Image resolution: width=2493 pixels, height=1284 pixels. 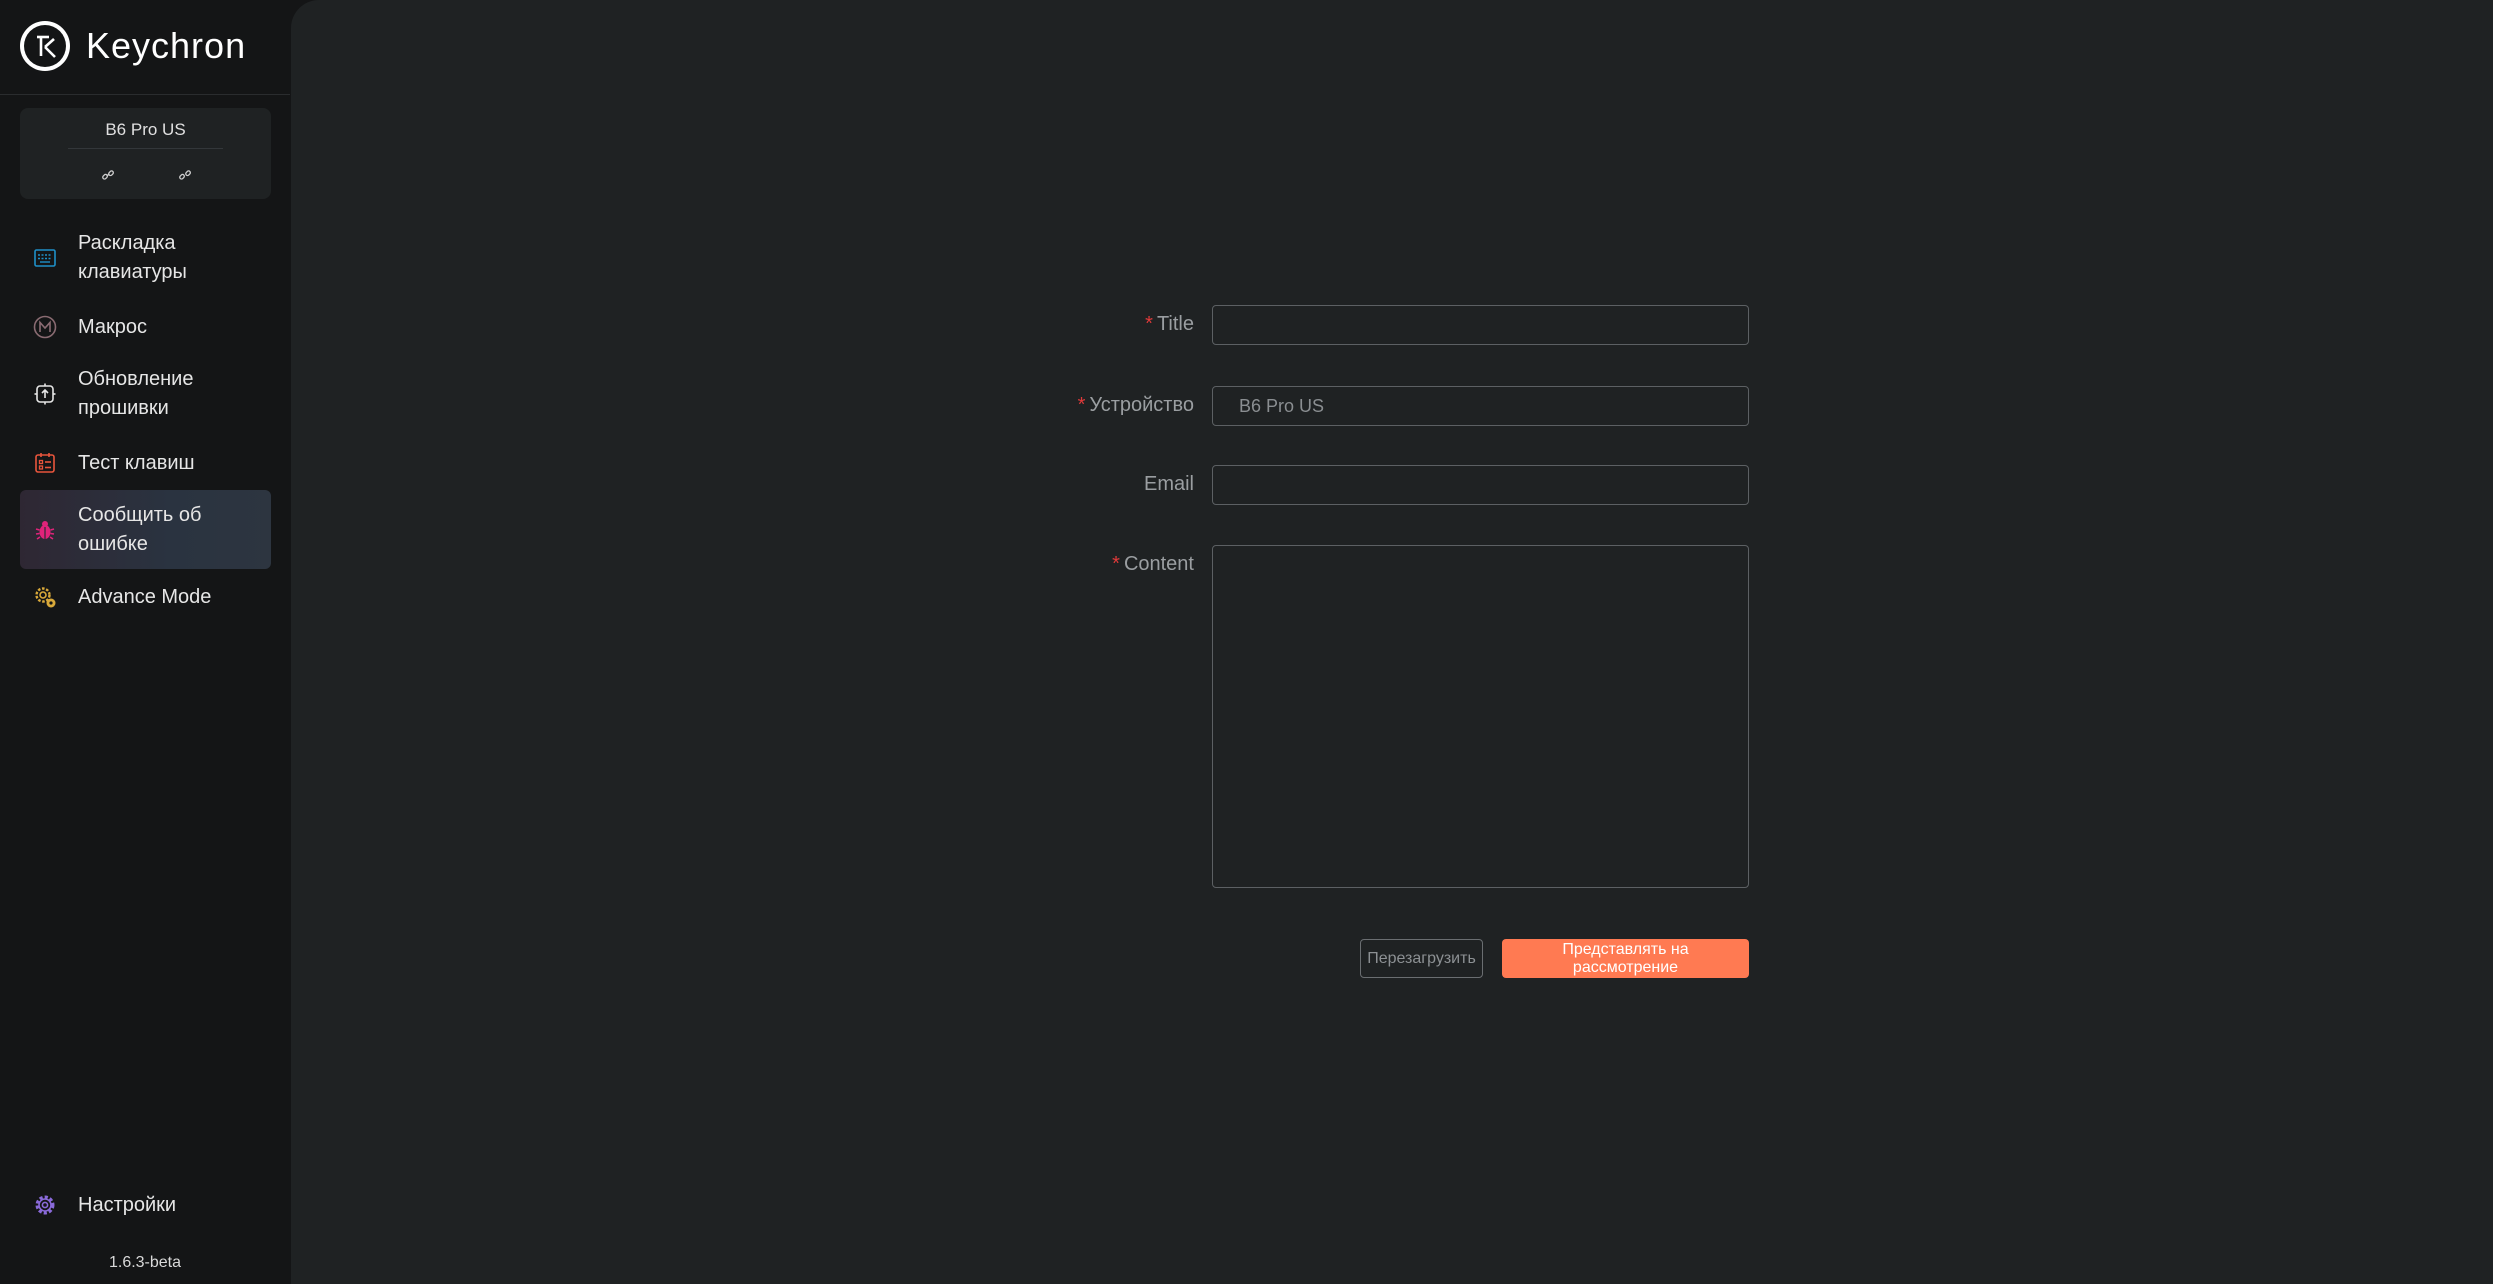 I want to click on sidebar-item-label: ошибке, so click(x=113, y=543).